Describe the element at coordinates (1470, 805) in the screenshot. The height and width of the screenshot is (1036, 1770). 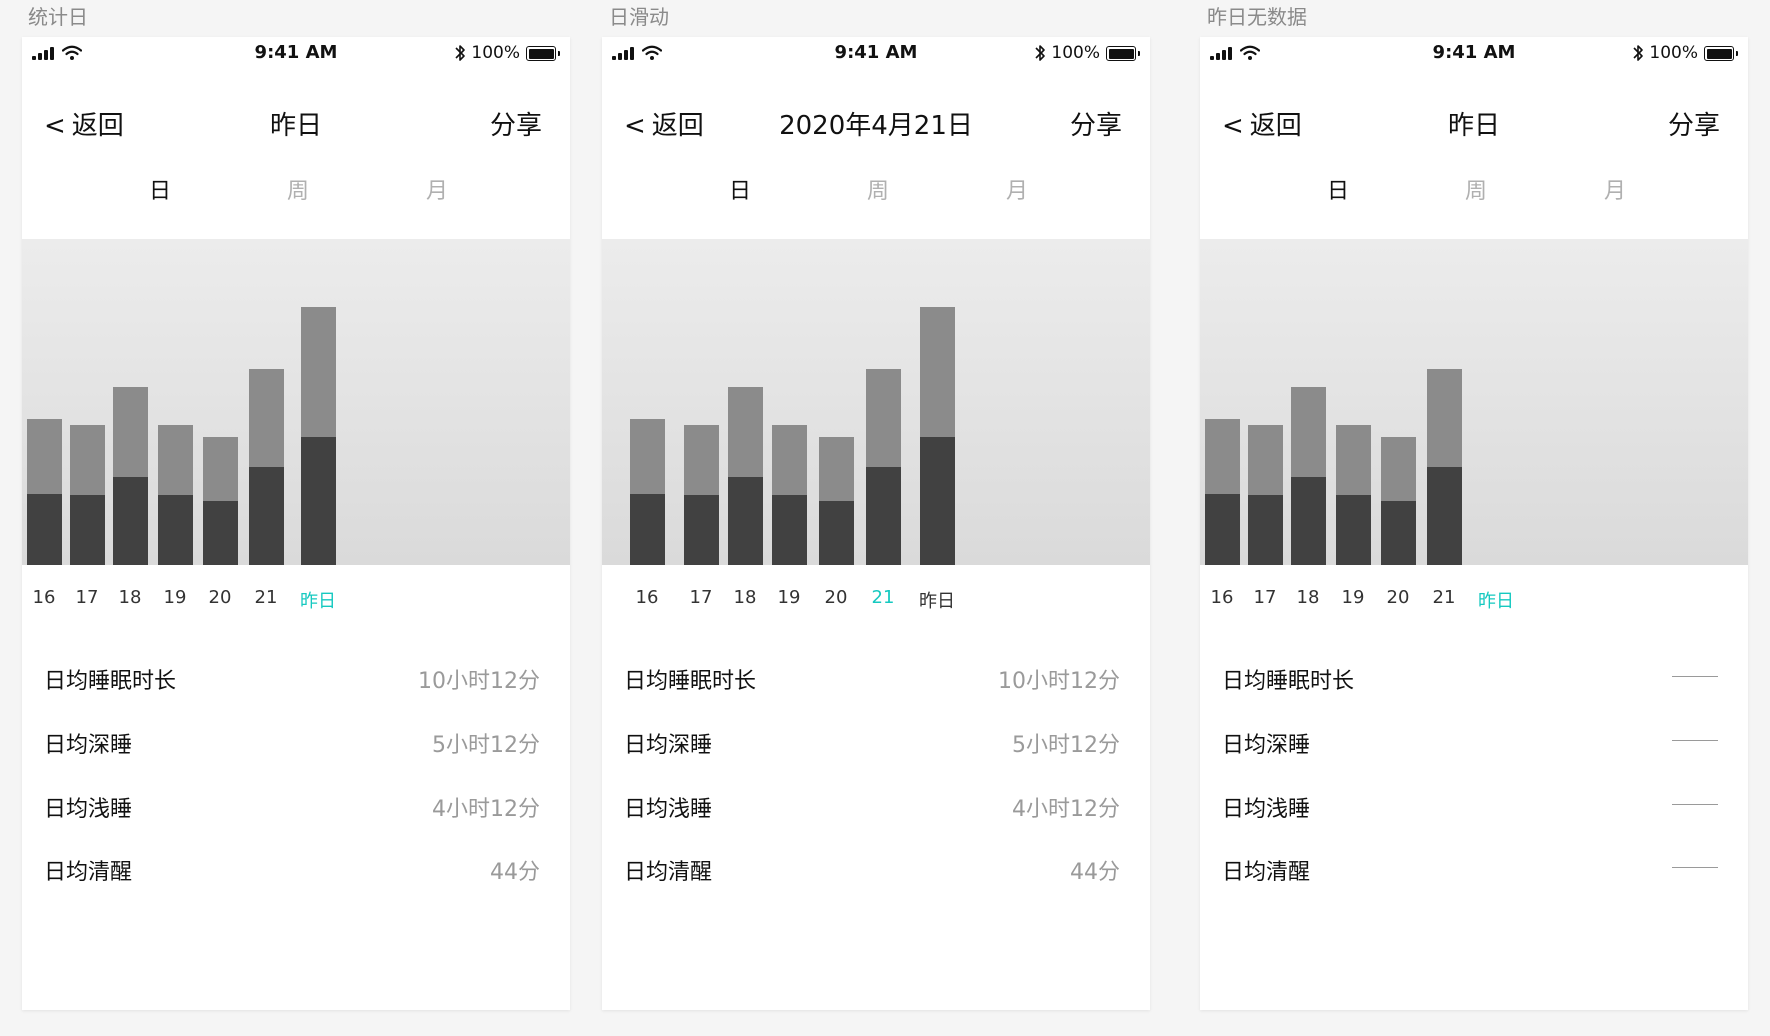
I see `stat-row: 日均浅睡` at that location.